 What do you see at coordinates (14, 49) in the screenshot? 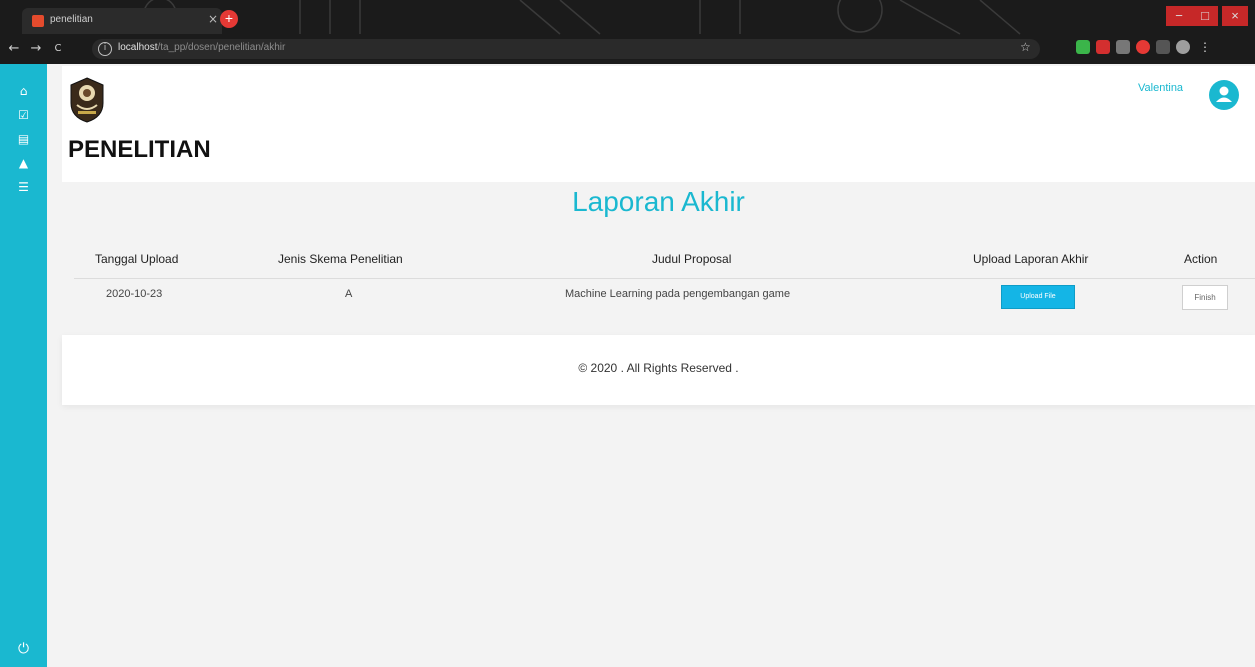
I see `back-button: ←` at bounding box center [14, 49].